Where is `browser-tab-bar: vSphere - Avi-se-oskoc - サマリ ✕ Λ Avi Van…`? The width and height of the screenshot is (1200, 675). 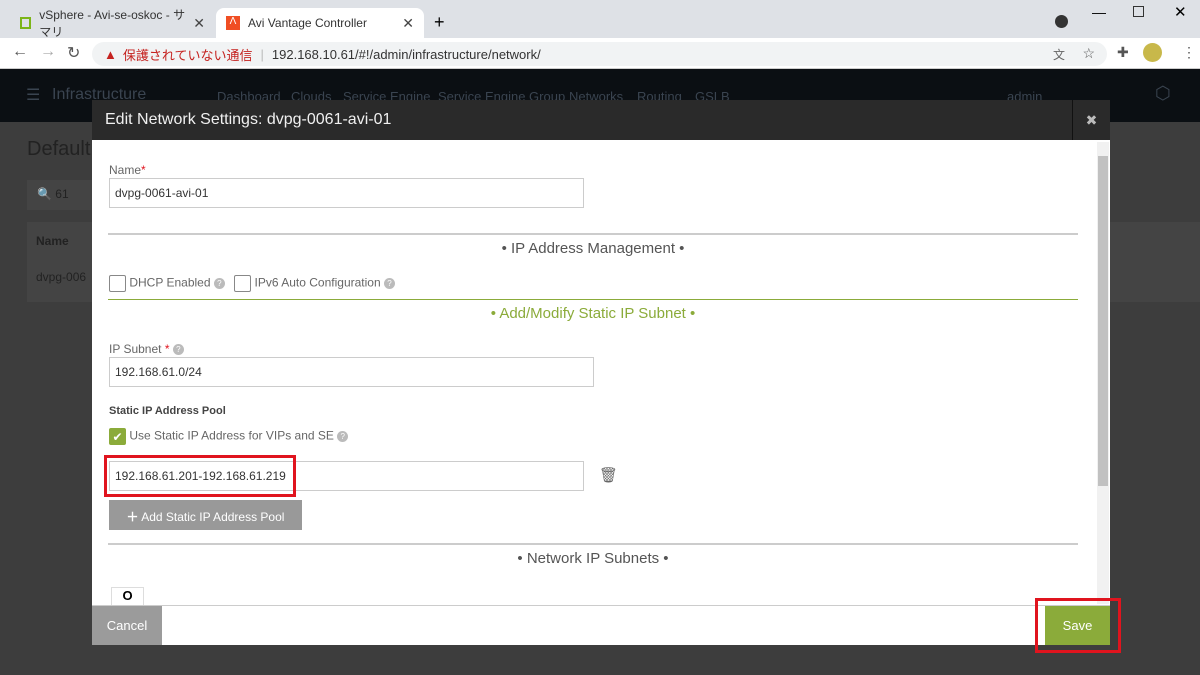
browser-tab-bar: vSphere - Avi-se-oskoc - サマリ ✕ Λ Avi Van… is located at coordinates (600, 19).